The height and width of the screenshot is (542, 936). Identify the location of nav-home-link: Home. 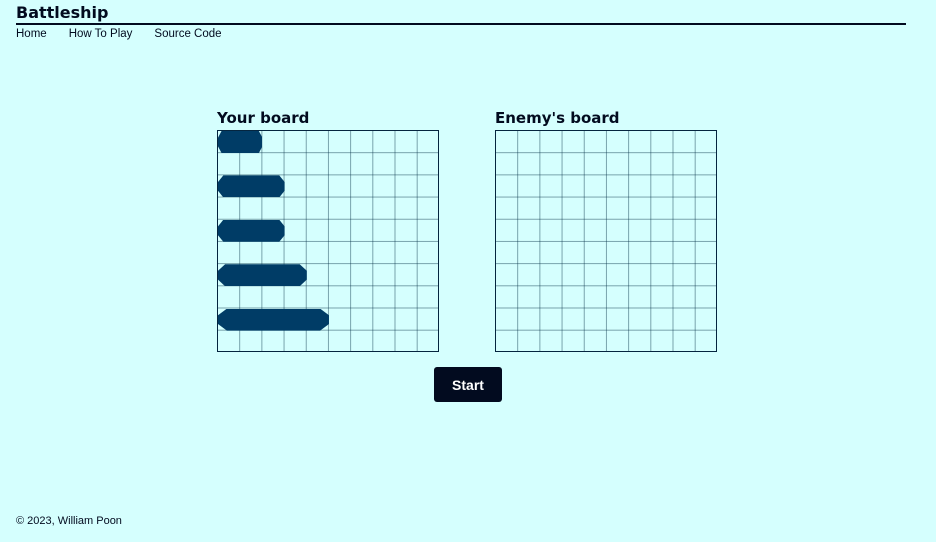
(31, 34).